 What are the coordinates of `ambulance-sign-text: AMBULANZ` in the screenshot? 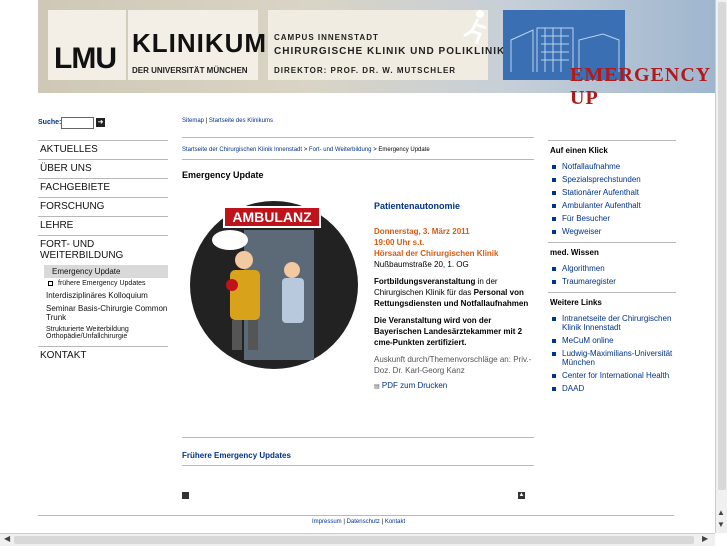 It's located at (272, 217).